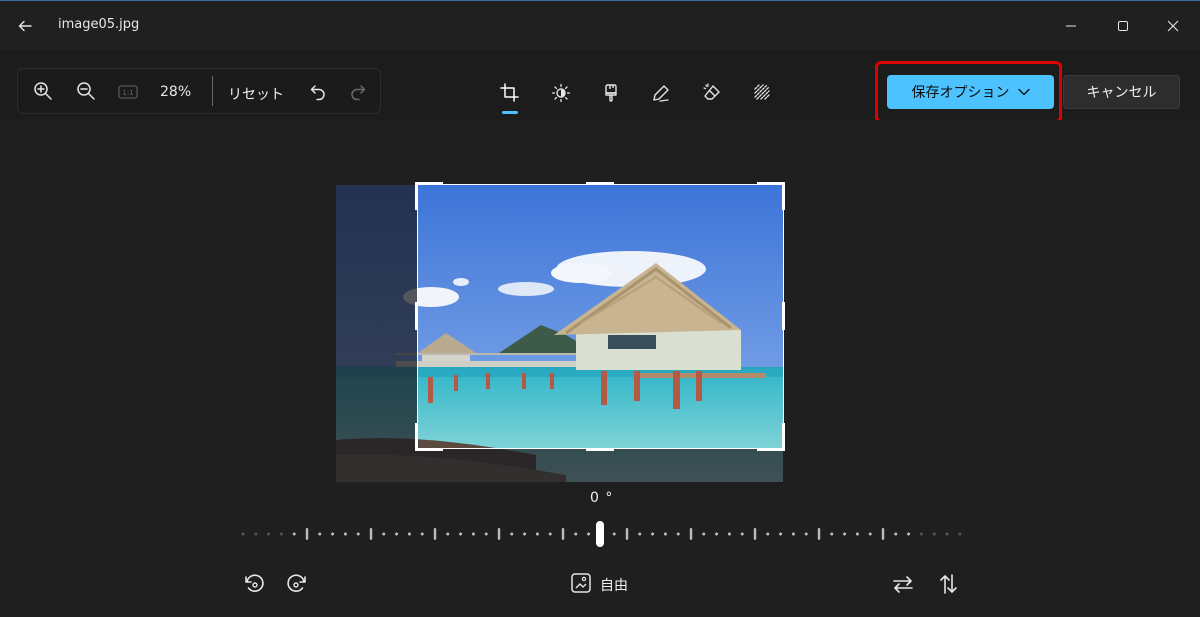 Image resolution: width=1200 pixels, height=617 pixels. I want to click on rotate-right-icon, so click(297, 584).